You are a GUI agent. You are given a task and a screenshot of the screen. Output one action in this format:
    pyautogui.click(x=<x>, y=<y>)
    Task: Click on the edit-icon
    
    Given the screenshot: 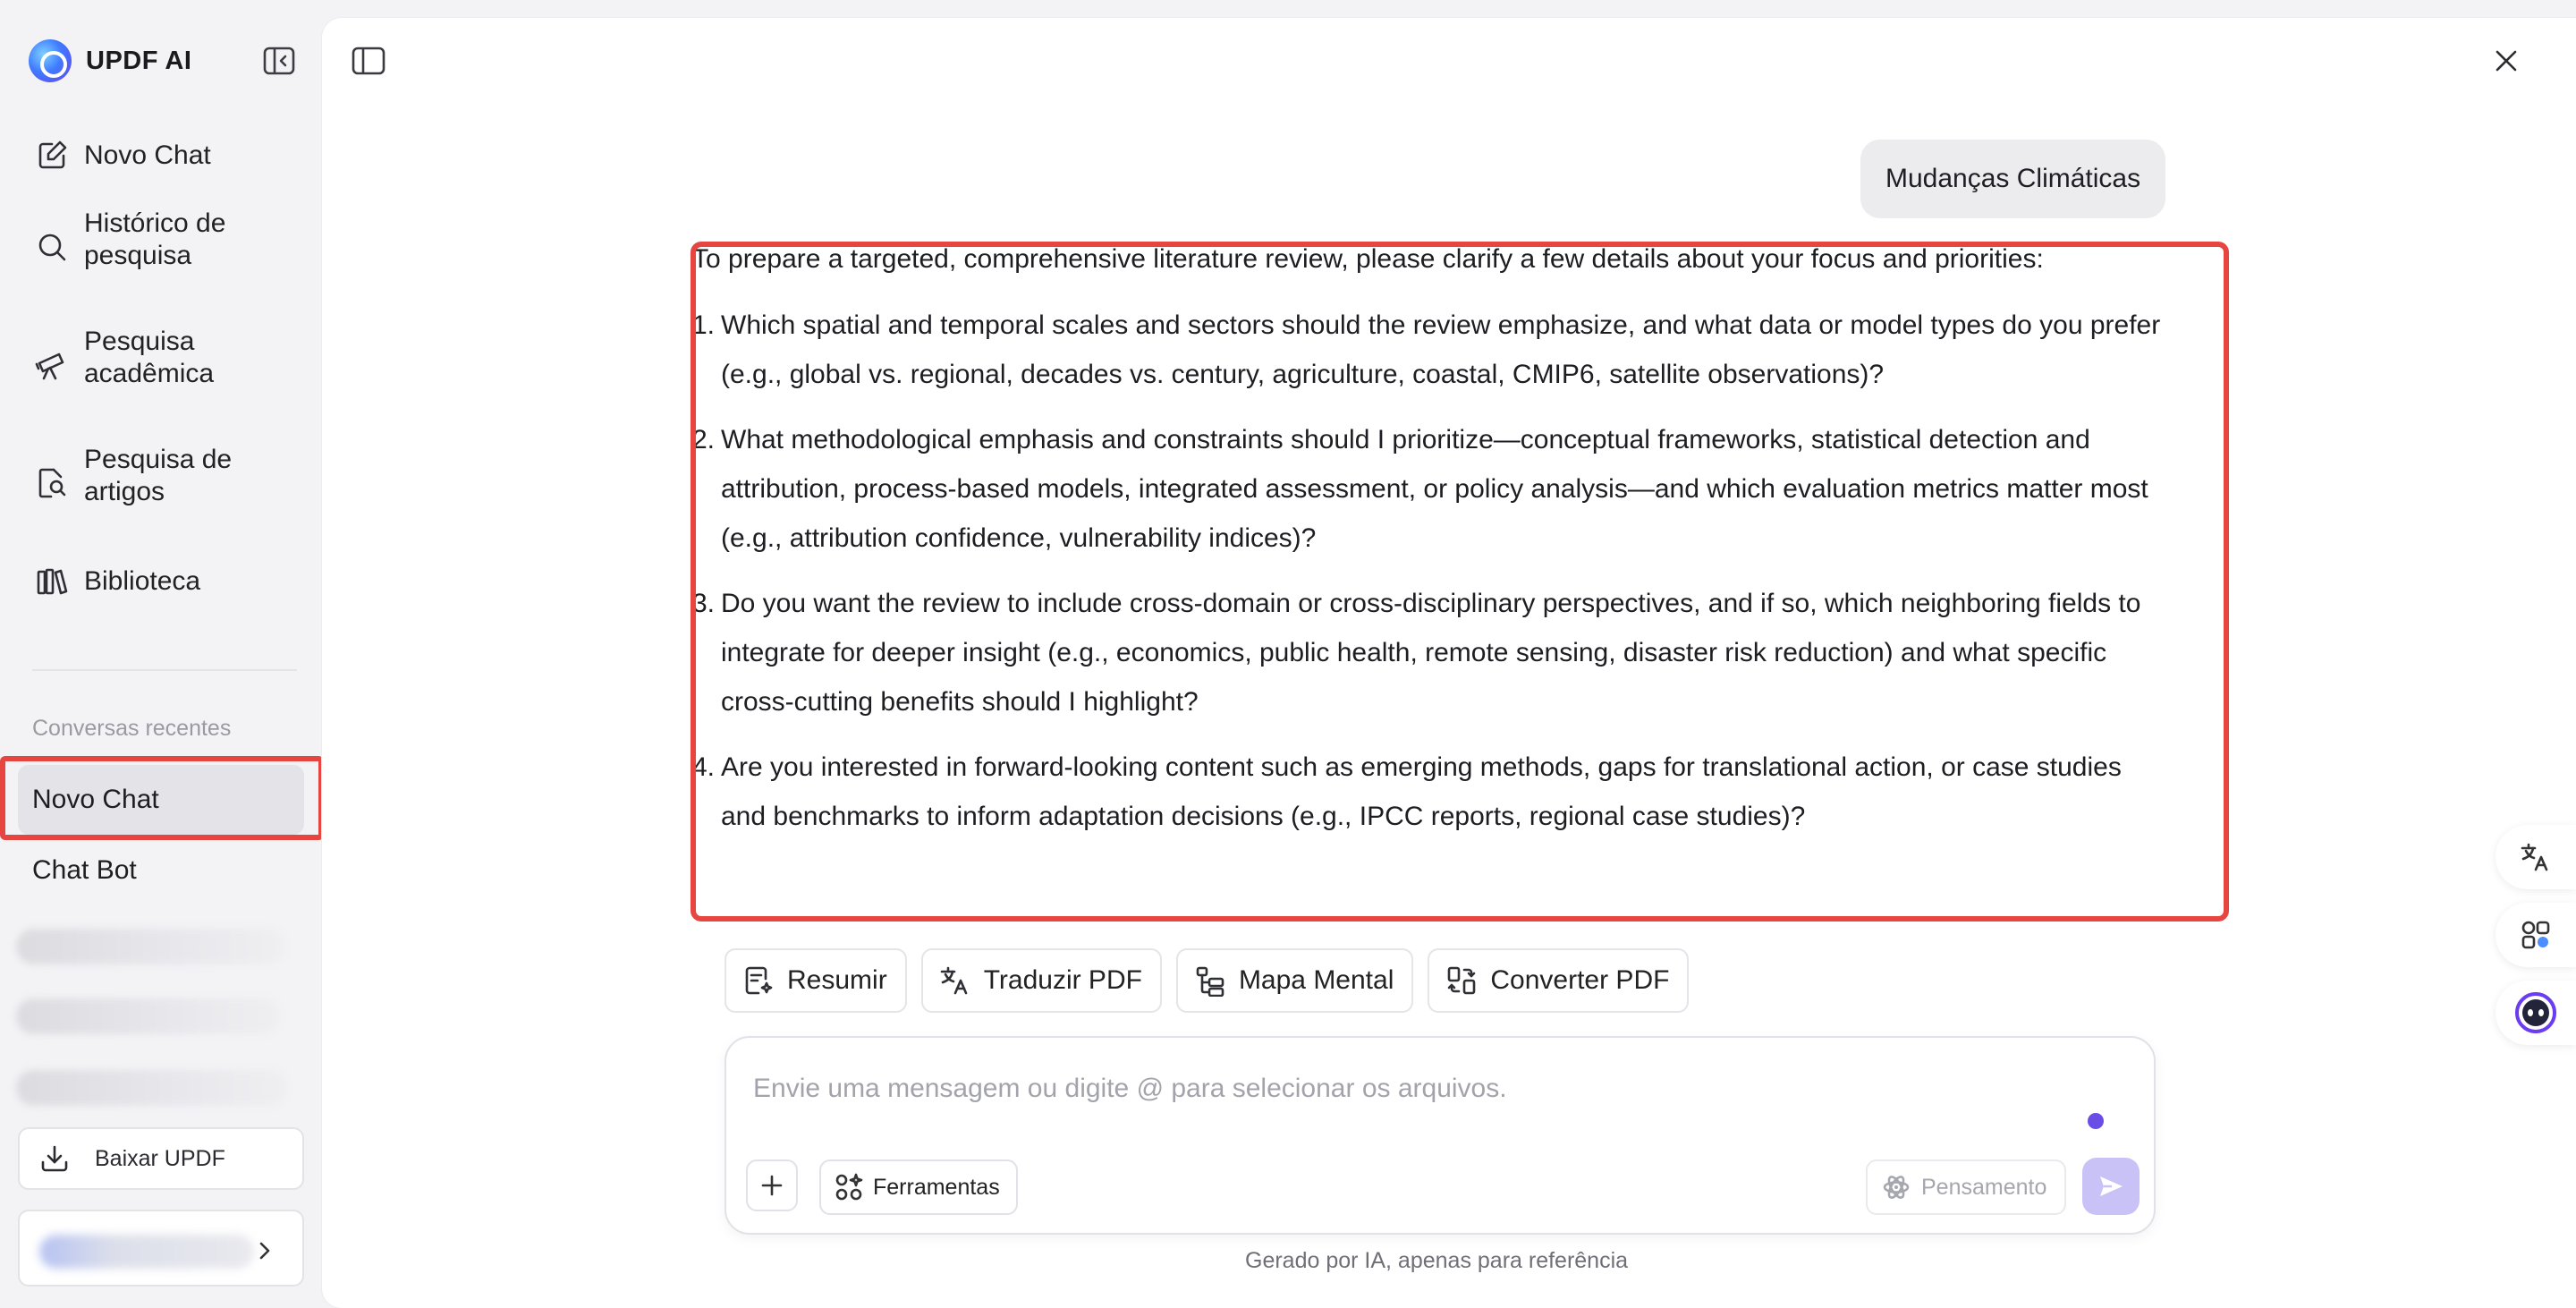 What is the action you would take?
    pyautogui.click(x=52, y=156)
    